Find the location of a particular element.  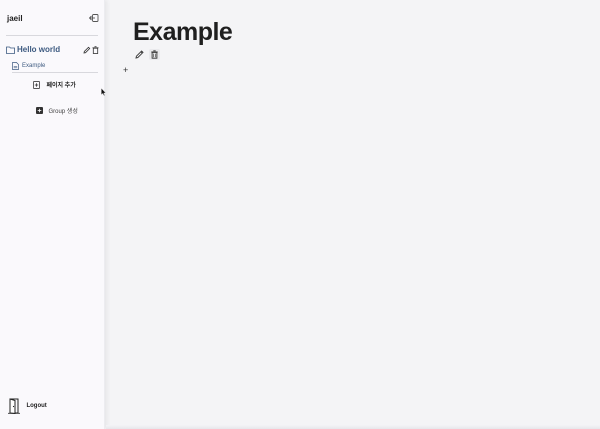

sidebar-page-item: Example is located at coordinates (55, 67).